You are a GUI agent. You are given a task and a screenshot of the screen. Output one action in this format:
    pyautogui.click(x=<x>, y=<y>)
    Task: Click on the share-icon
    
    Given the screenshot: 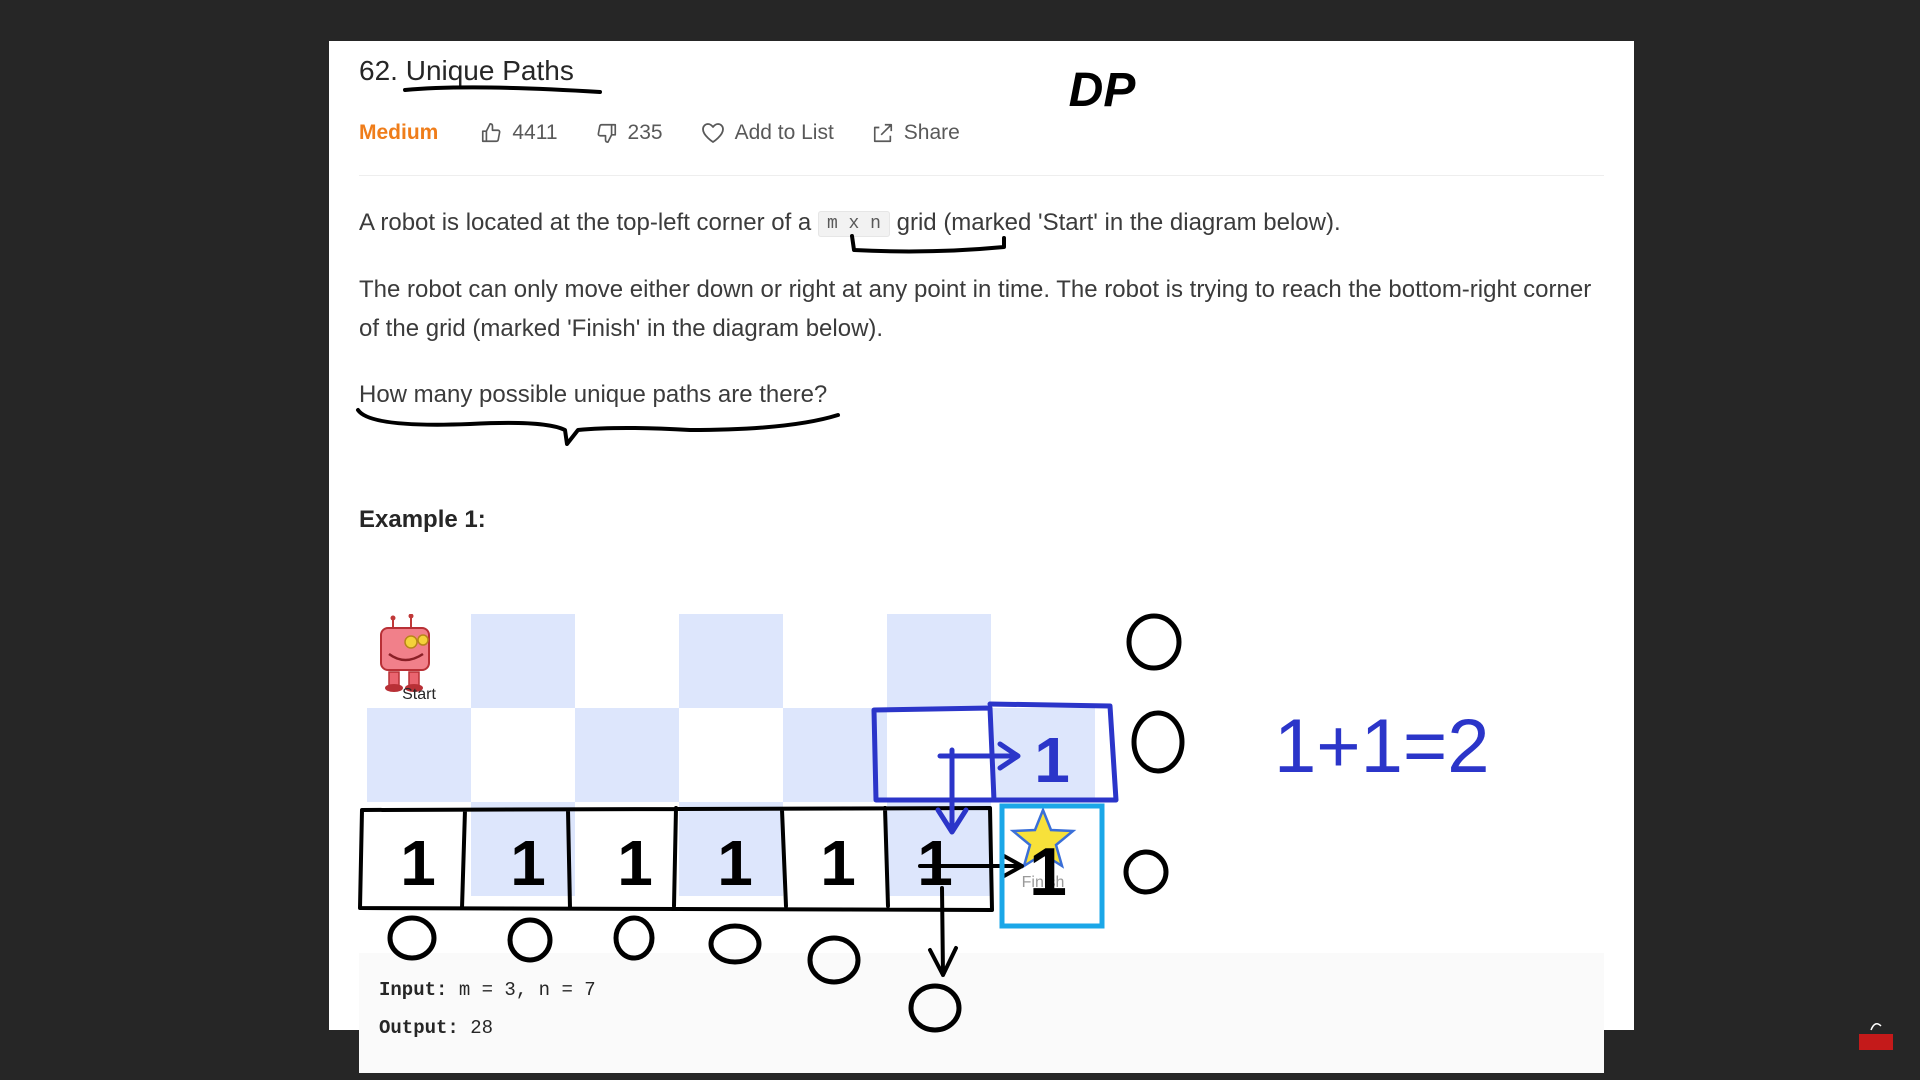 What is the action you would take?
    pyautogui.click(x=882, y=133)
    